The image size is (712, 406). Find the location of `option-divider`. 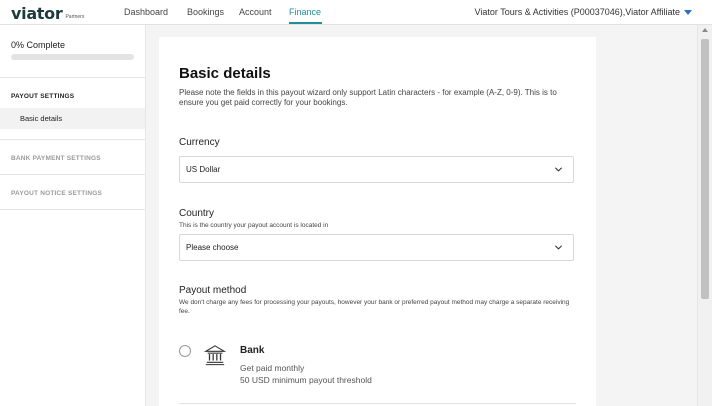

option-divider is located at coordinates (377, 403).